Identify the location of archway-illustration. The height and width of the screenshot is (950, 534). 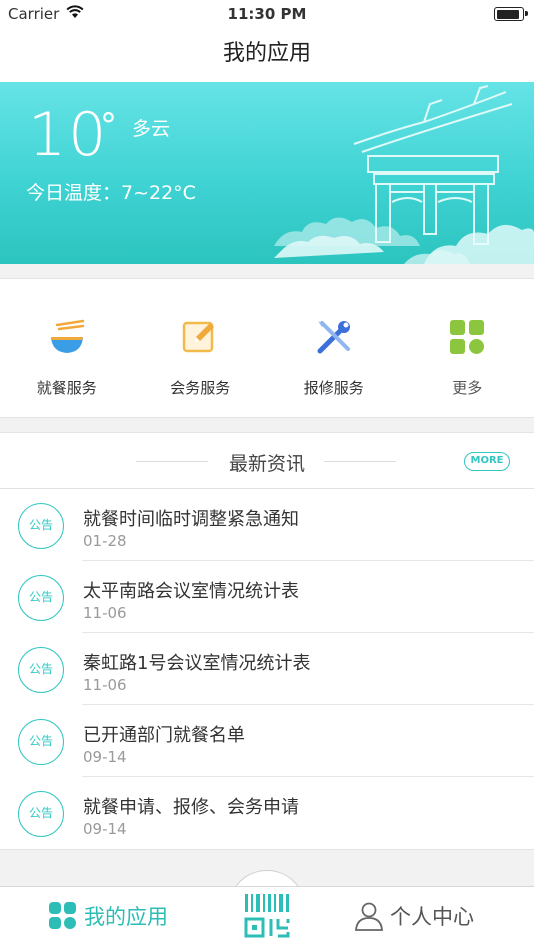
(404, 174).